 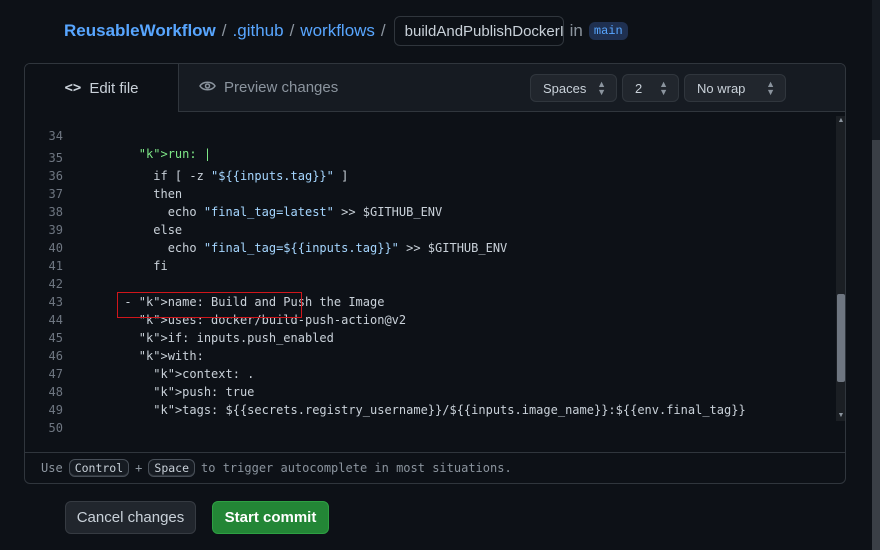 What do you see at coordinates (565, 88) in the screenshot?
I see `indent-mode-value: Spaces` at bounding box center [565, 88].